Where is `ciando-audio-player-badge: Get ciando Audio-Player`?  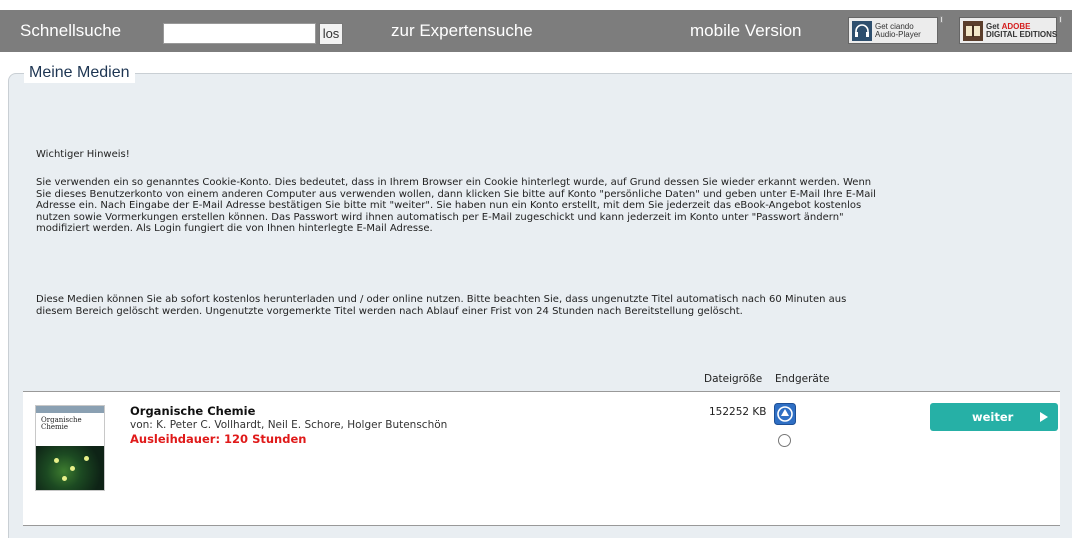 ciando-audio-player-badge: Get ciando Audio-Player is located at coordinates (895, 30).